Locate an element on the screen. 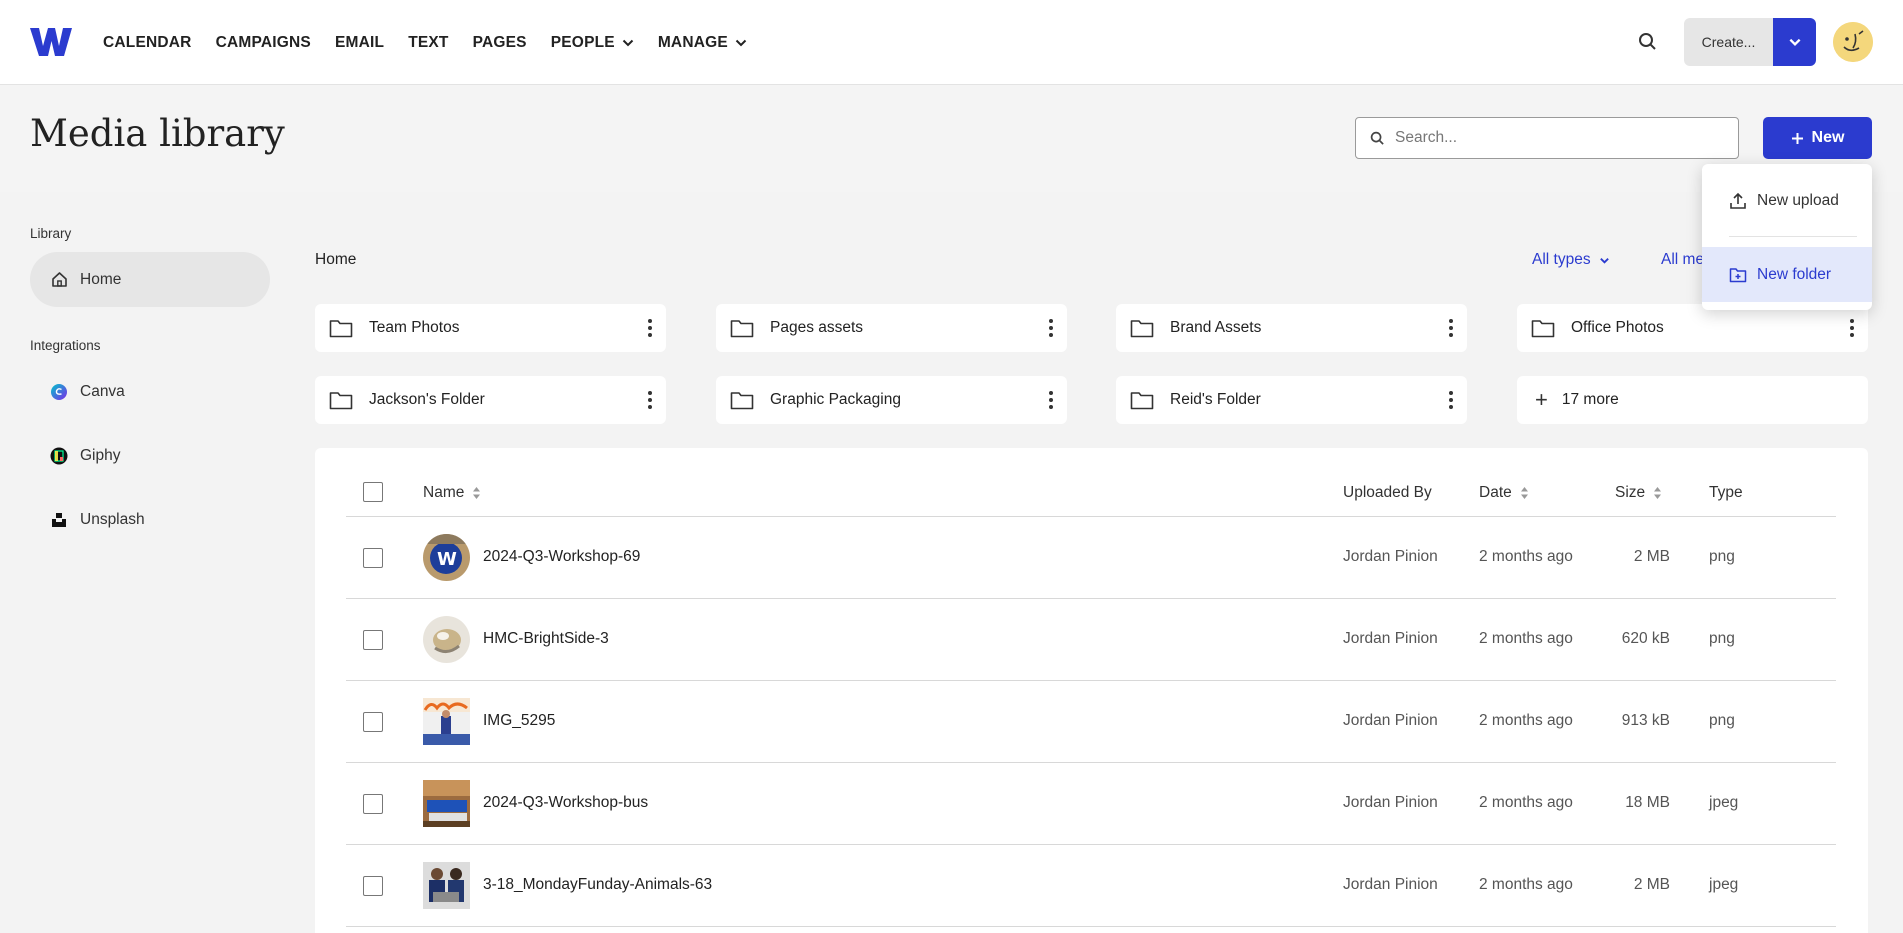  file-name: 2024-Q3-Workshop-bus is located at coordinates (565, 803).